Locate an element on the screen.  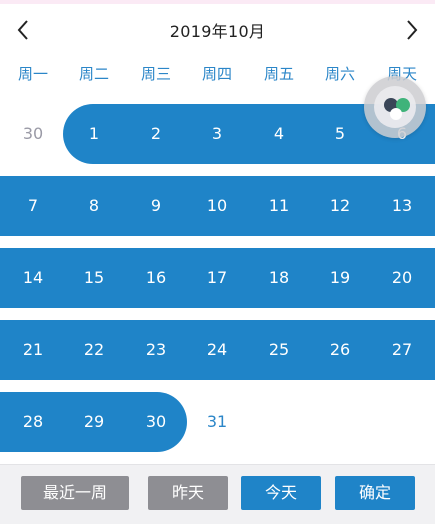
day-cell: 14 is located at coordinates (33, 278).